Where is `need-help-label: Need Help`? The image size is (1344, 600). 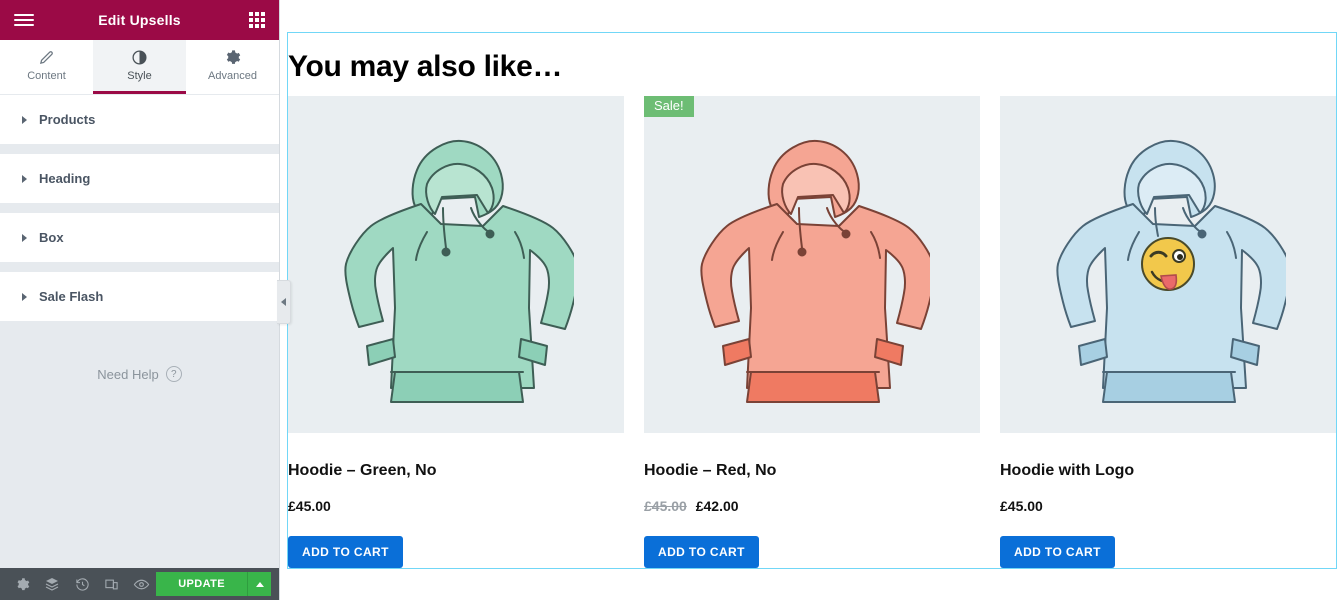 need-help-label: Need Help is located at coordinates (128, 374).